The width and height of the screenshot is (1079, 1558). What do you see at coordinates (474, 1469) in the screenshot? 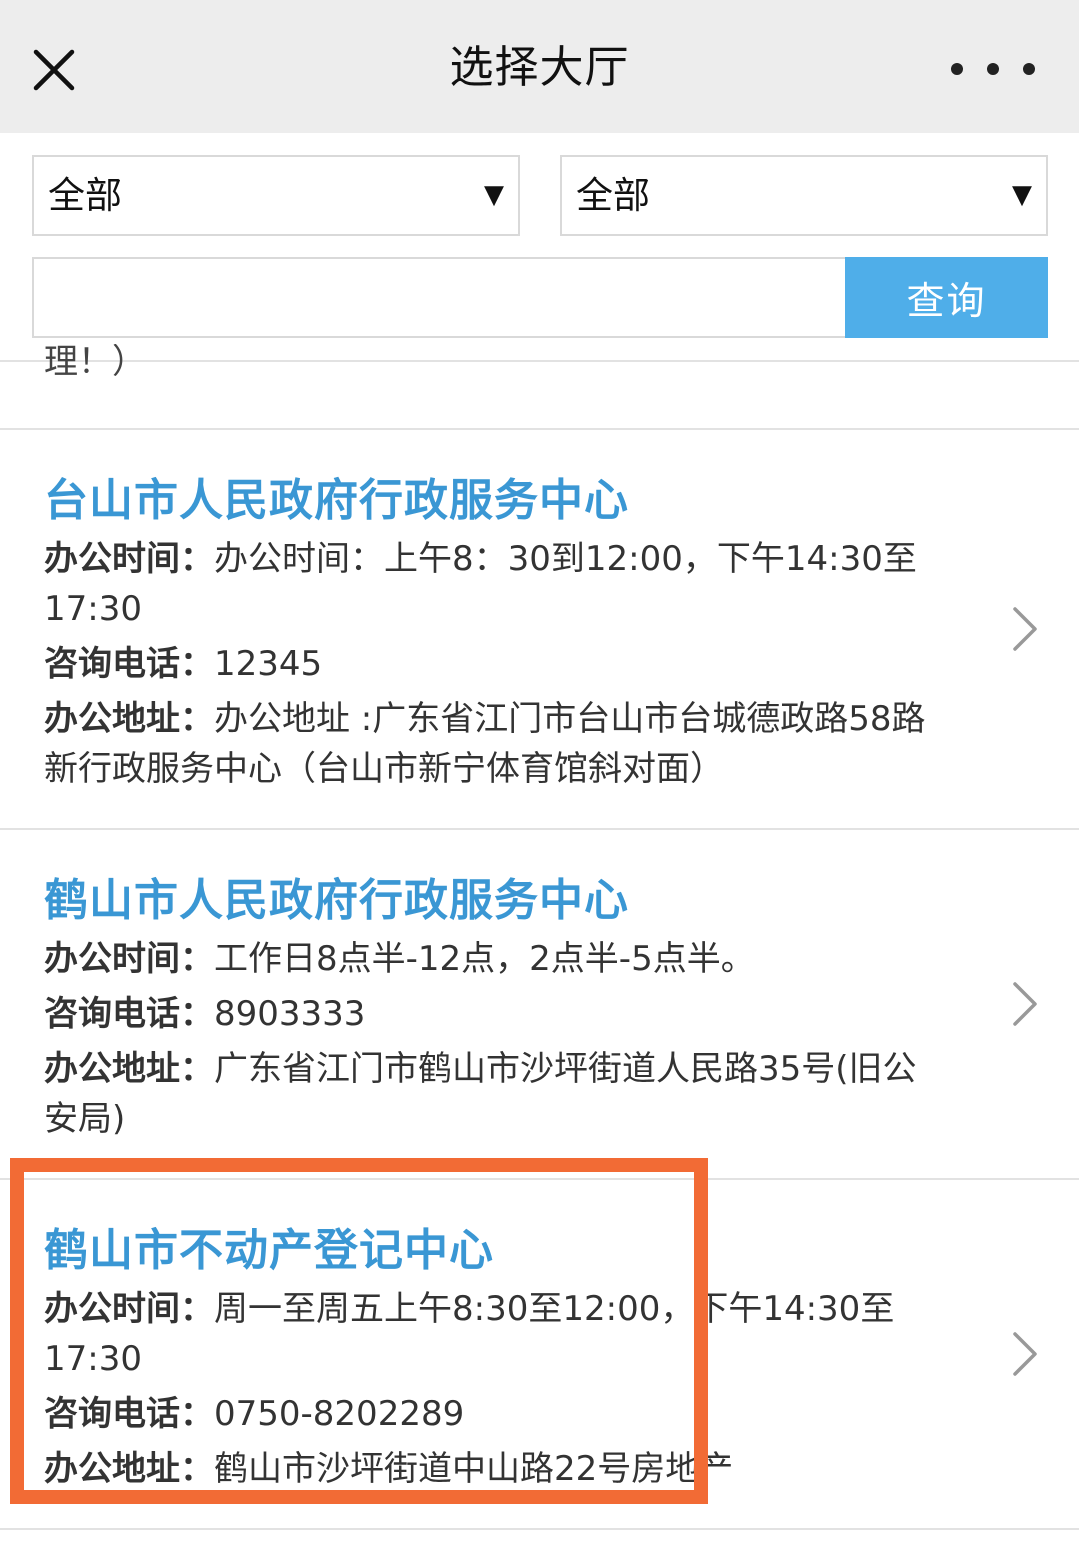
I see `address-value: 鹤山市沙坪街道中山路22号房地产` at bounding box center [474, 1469].